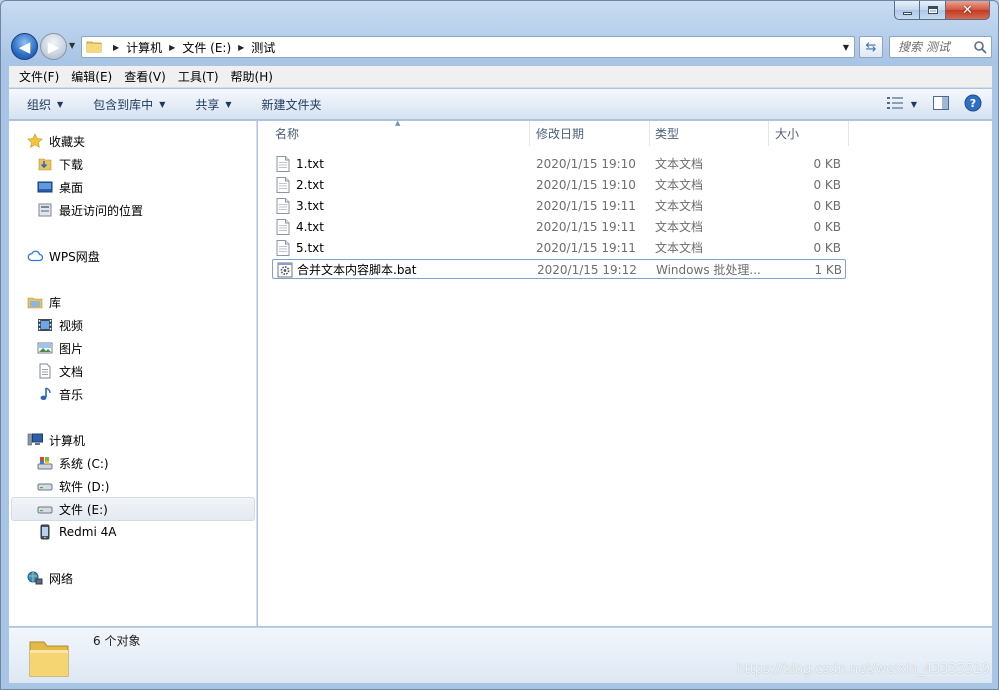  What do you see at coordinates (902, 104) in the screenshot?
I see `change-view-button: ▼` at bounding box center [902, 104].